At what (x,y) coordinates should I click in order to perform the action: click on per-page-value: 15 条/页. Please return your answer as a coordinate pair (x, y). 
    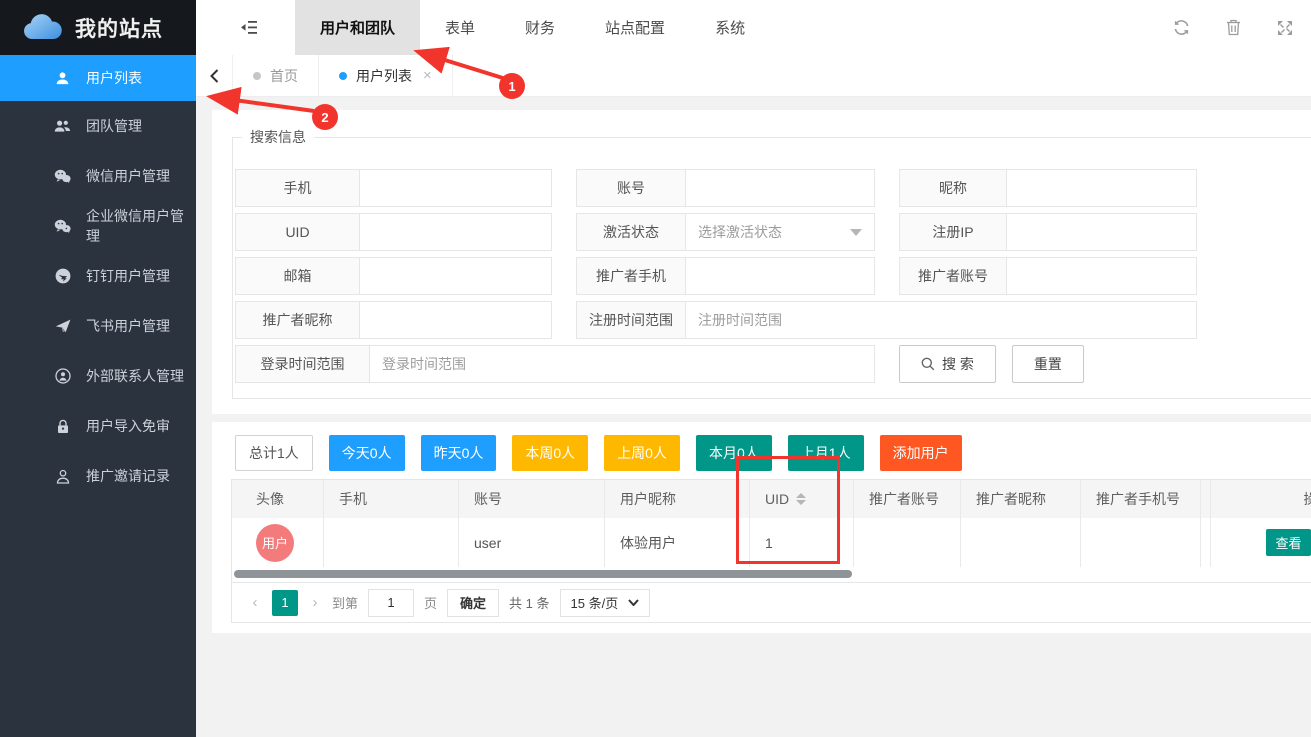
    Looking at the image, I should click on (594, 603).